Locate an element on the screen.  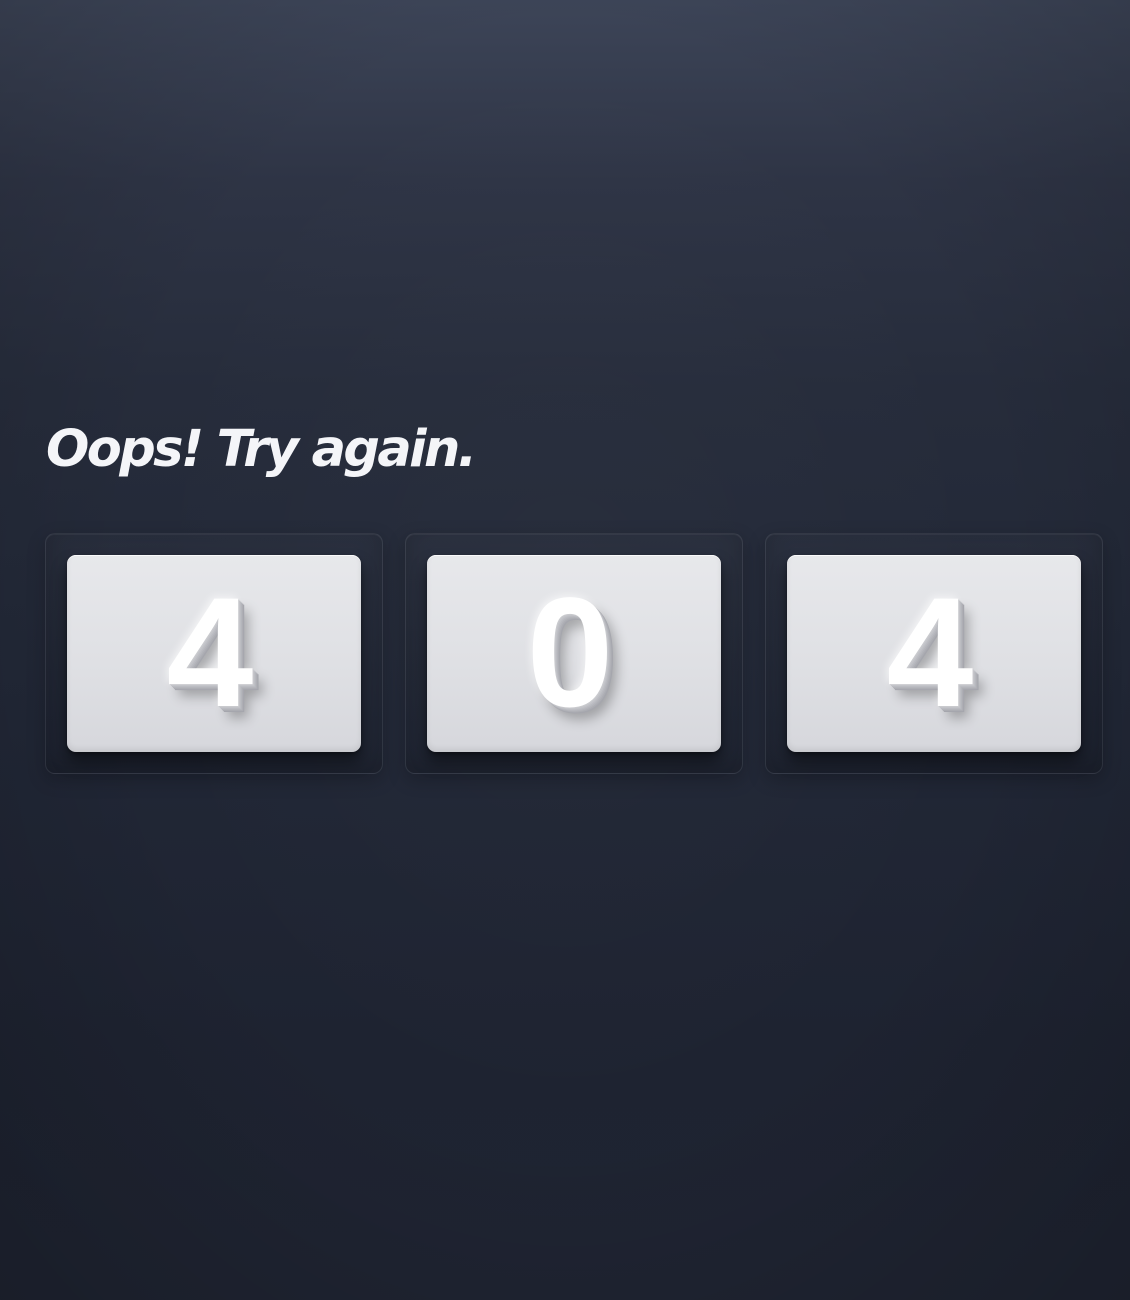
digit-slot-3: 4 is located at coordinates (934, 653).